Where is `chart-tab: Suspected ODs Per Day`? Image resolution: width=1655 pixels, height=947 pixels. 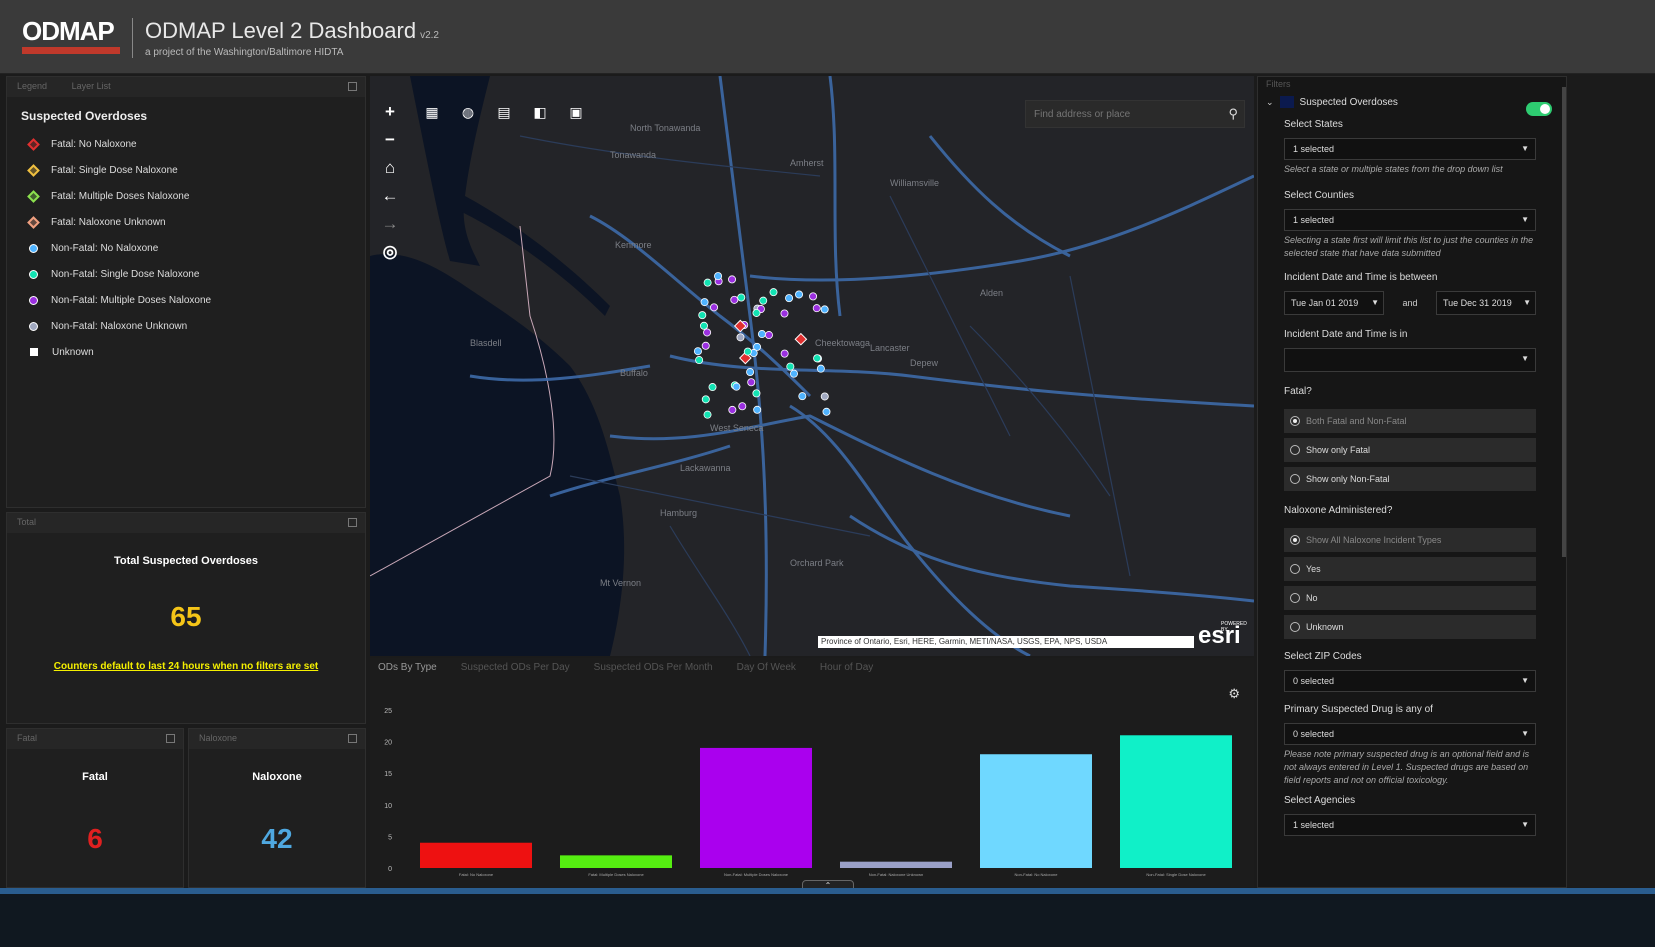 chart-tab: Suspected ODs Per Day is located at coordinates (515, 667).